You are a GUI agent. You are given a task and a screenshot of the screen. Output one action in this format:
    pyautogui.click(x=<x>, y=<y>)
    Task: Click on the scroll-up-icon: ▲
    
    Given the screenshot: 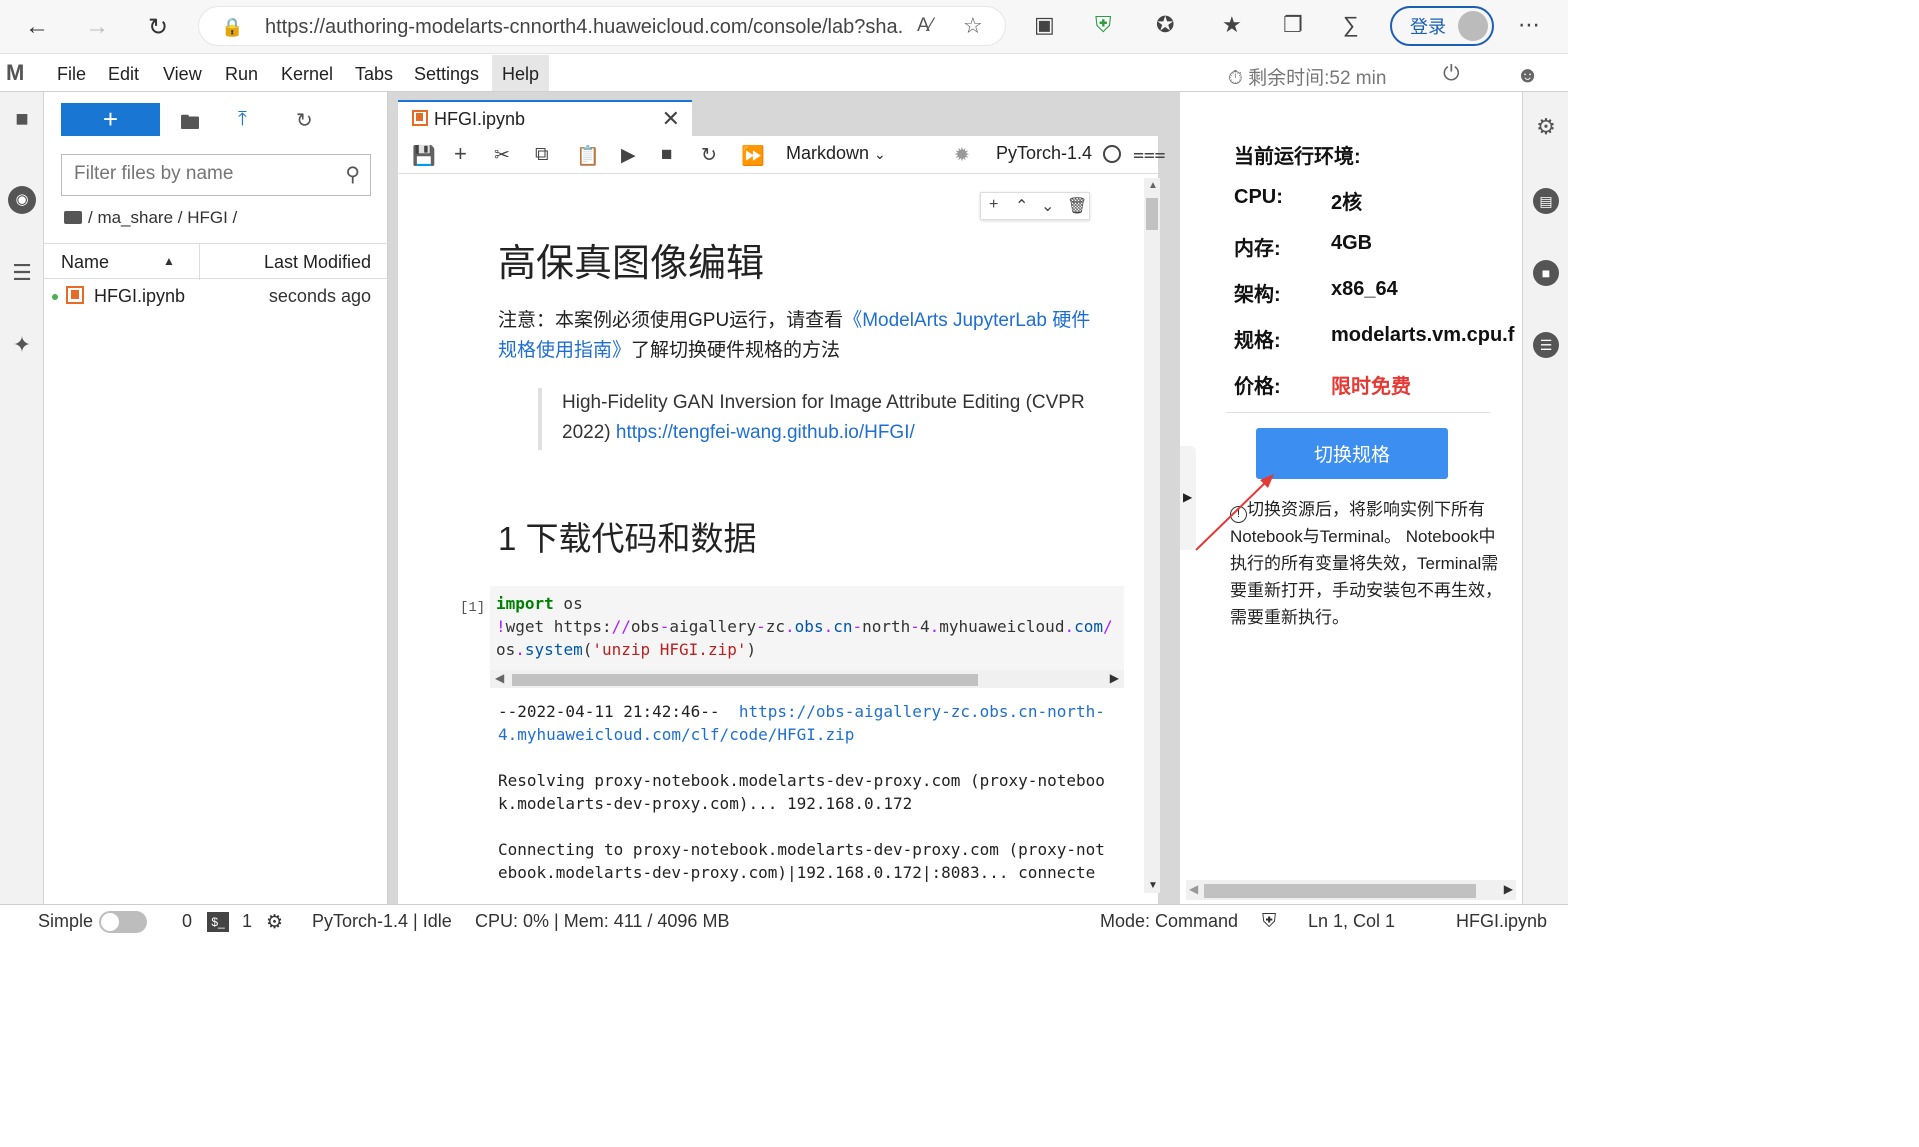 What is the action you would take?
    pyautogui.click(x=1153, y=185)
    